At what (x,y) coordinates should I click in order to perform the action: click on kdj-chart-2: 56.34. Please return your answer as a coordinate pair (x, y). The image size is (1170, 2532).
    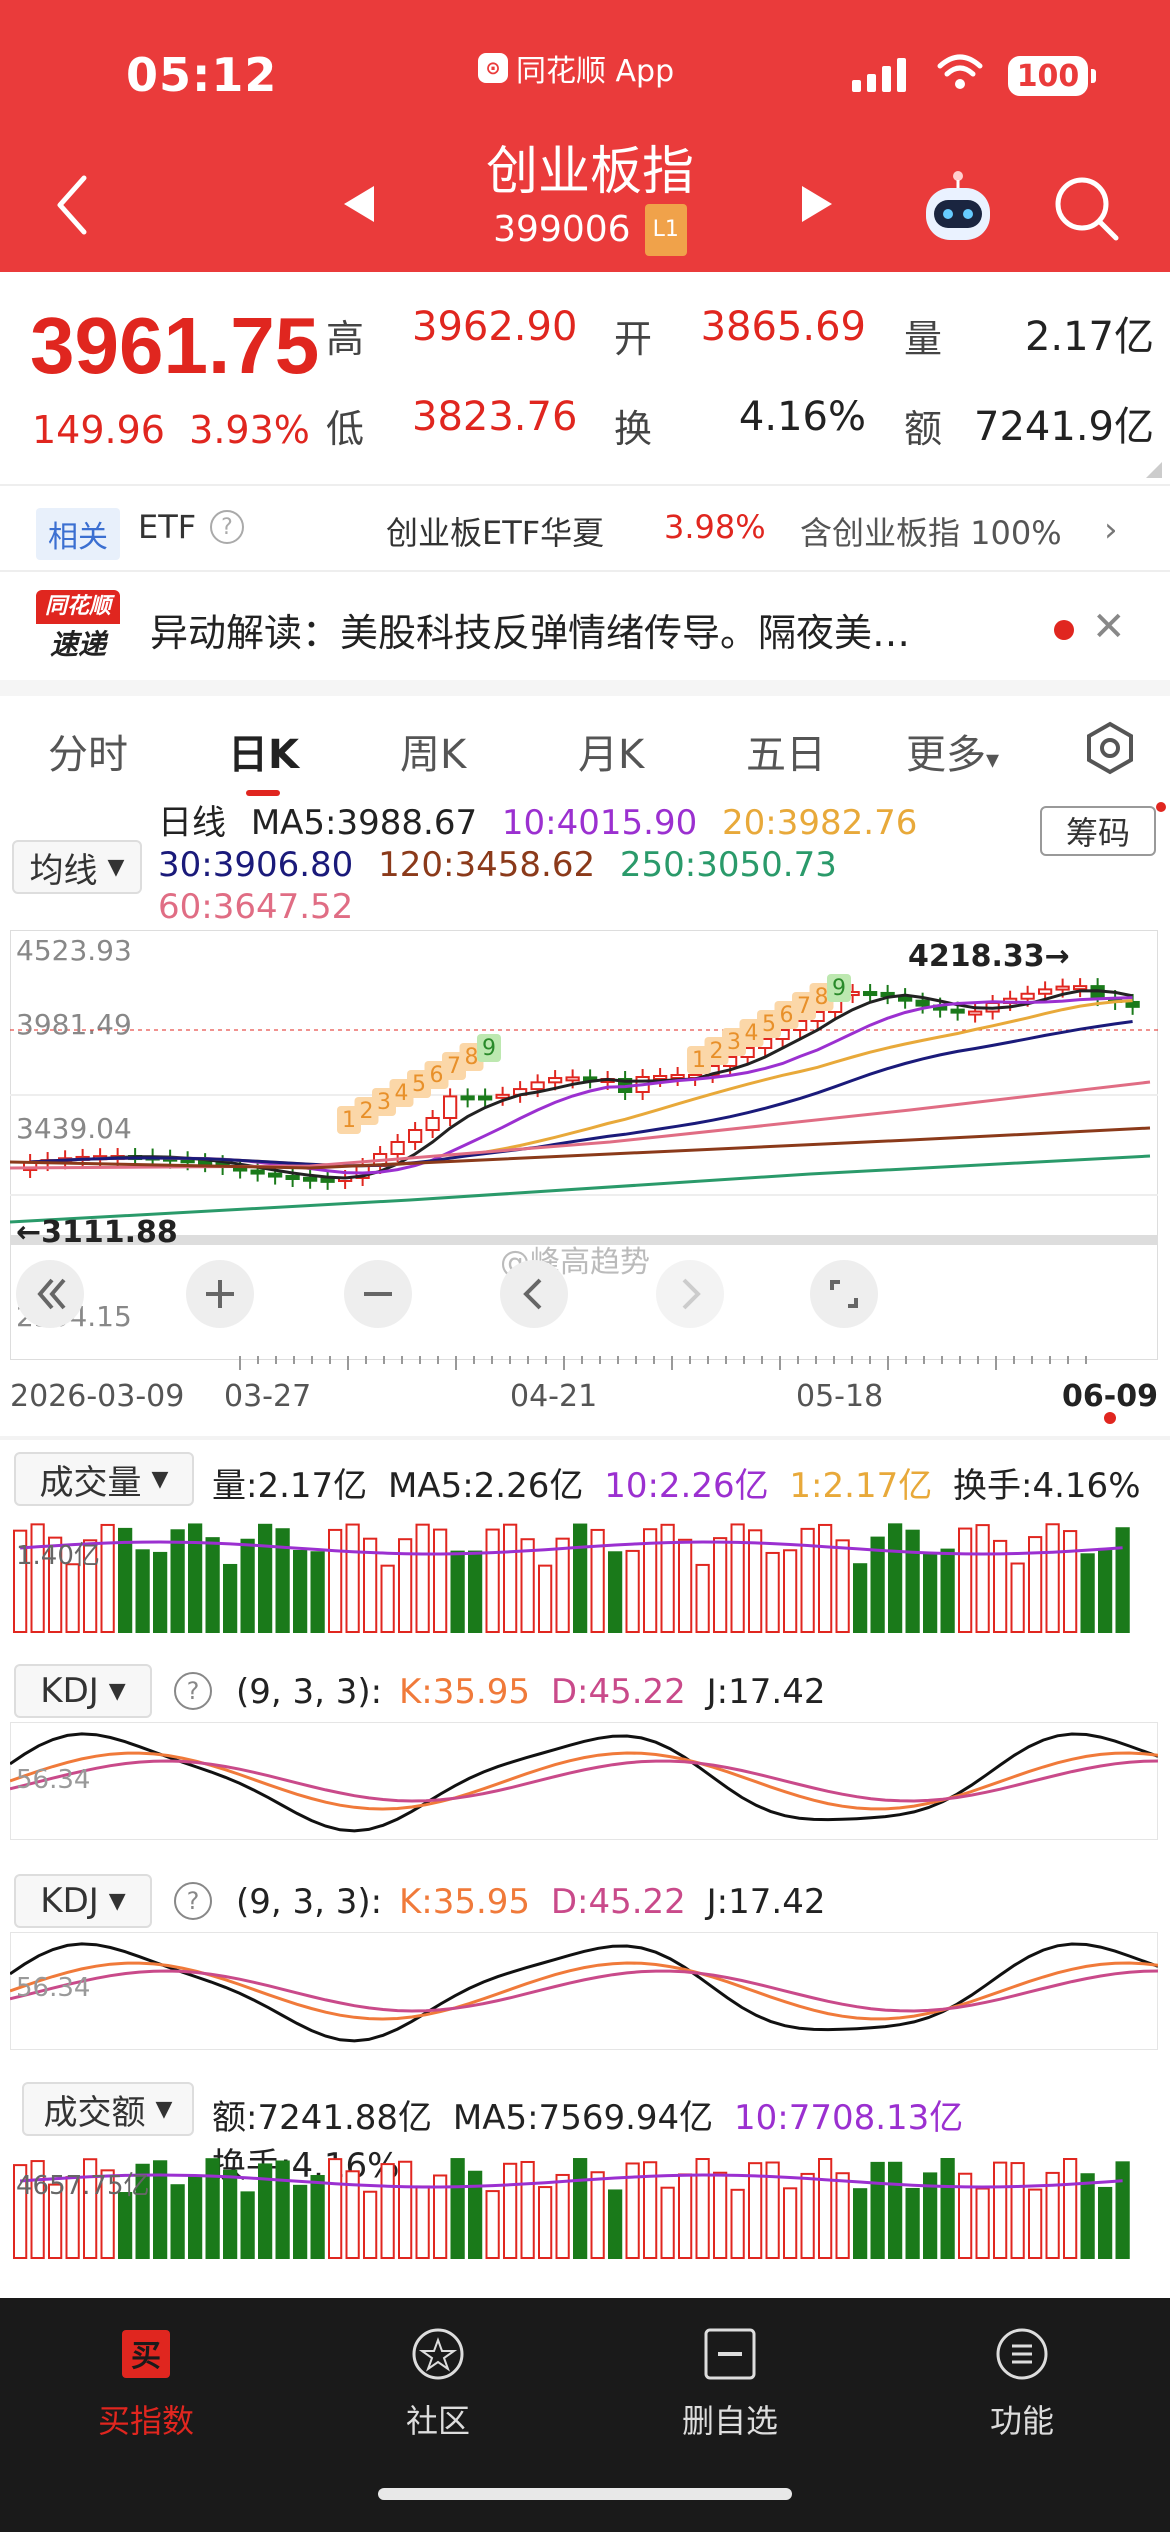
    Looking at the image, I should click on (584, 1991).